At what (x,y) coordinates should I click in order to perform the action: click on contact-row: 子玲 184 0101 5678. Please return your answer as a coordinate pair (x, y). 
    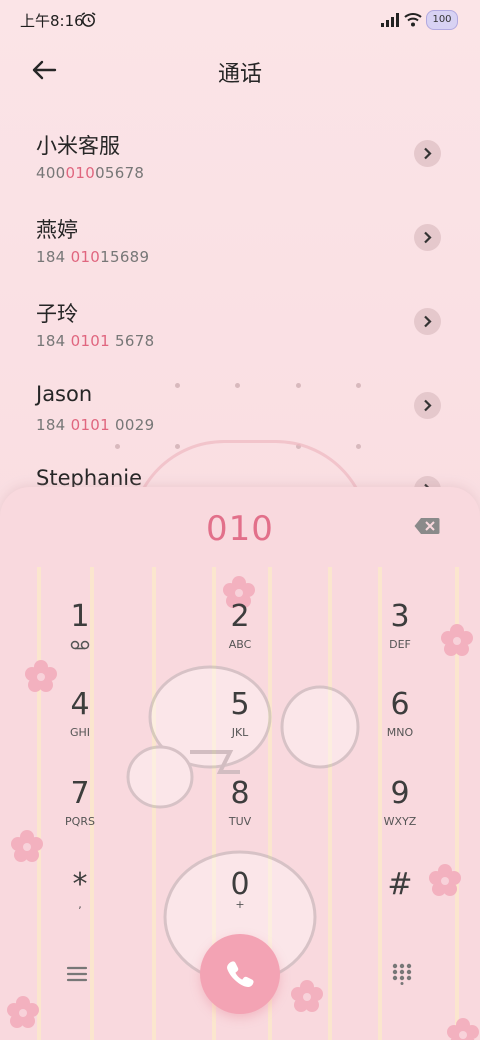
    Looking at the image, I should click on (240, 340).